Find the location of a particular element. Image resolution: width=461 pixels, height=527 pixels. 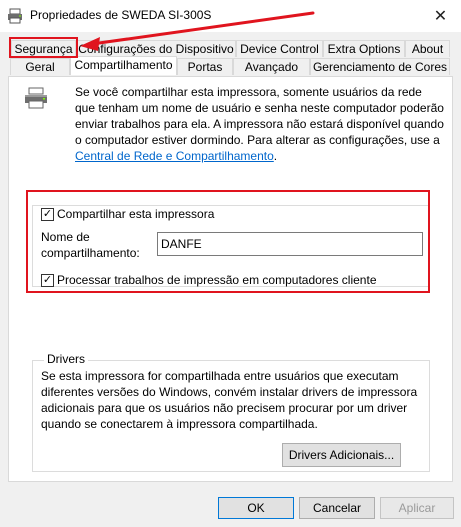

sharing-info-period: . is located at coordinates (275, 156).